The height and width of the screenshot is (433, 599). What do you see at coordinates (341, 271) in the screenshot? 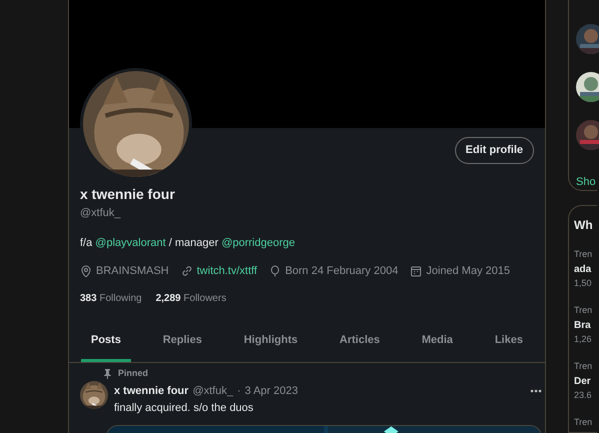
I see `profile-detail: Born 24 February 2004` at bounding box center [341, 271].